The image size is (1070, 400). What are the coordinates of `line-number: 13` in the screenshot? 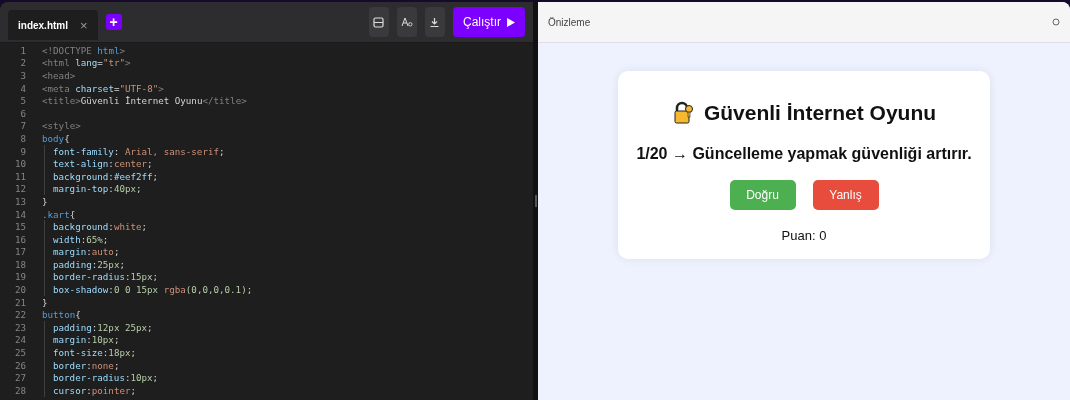 It's located at (20, 201).